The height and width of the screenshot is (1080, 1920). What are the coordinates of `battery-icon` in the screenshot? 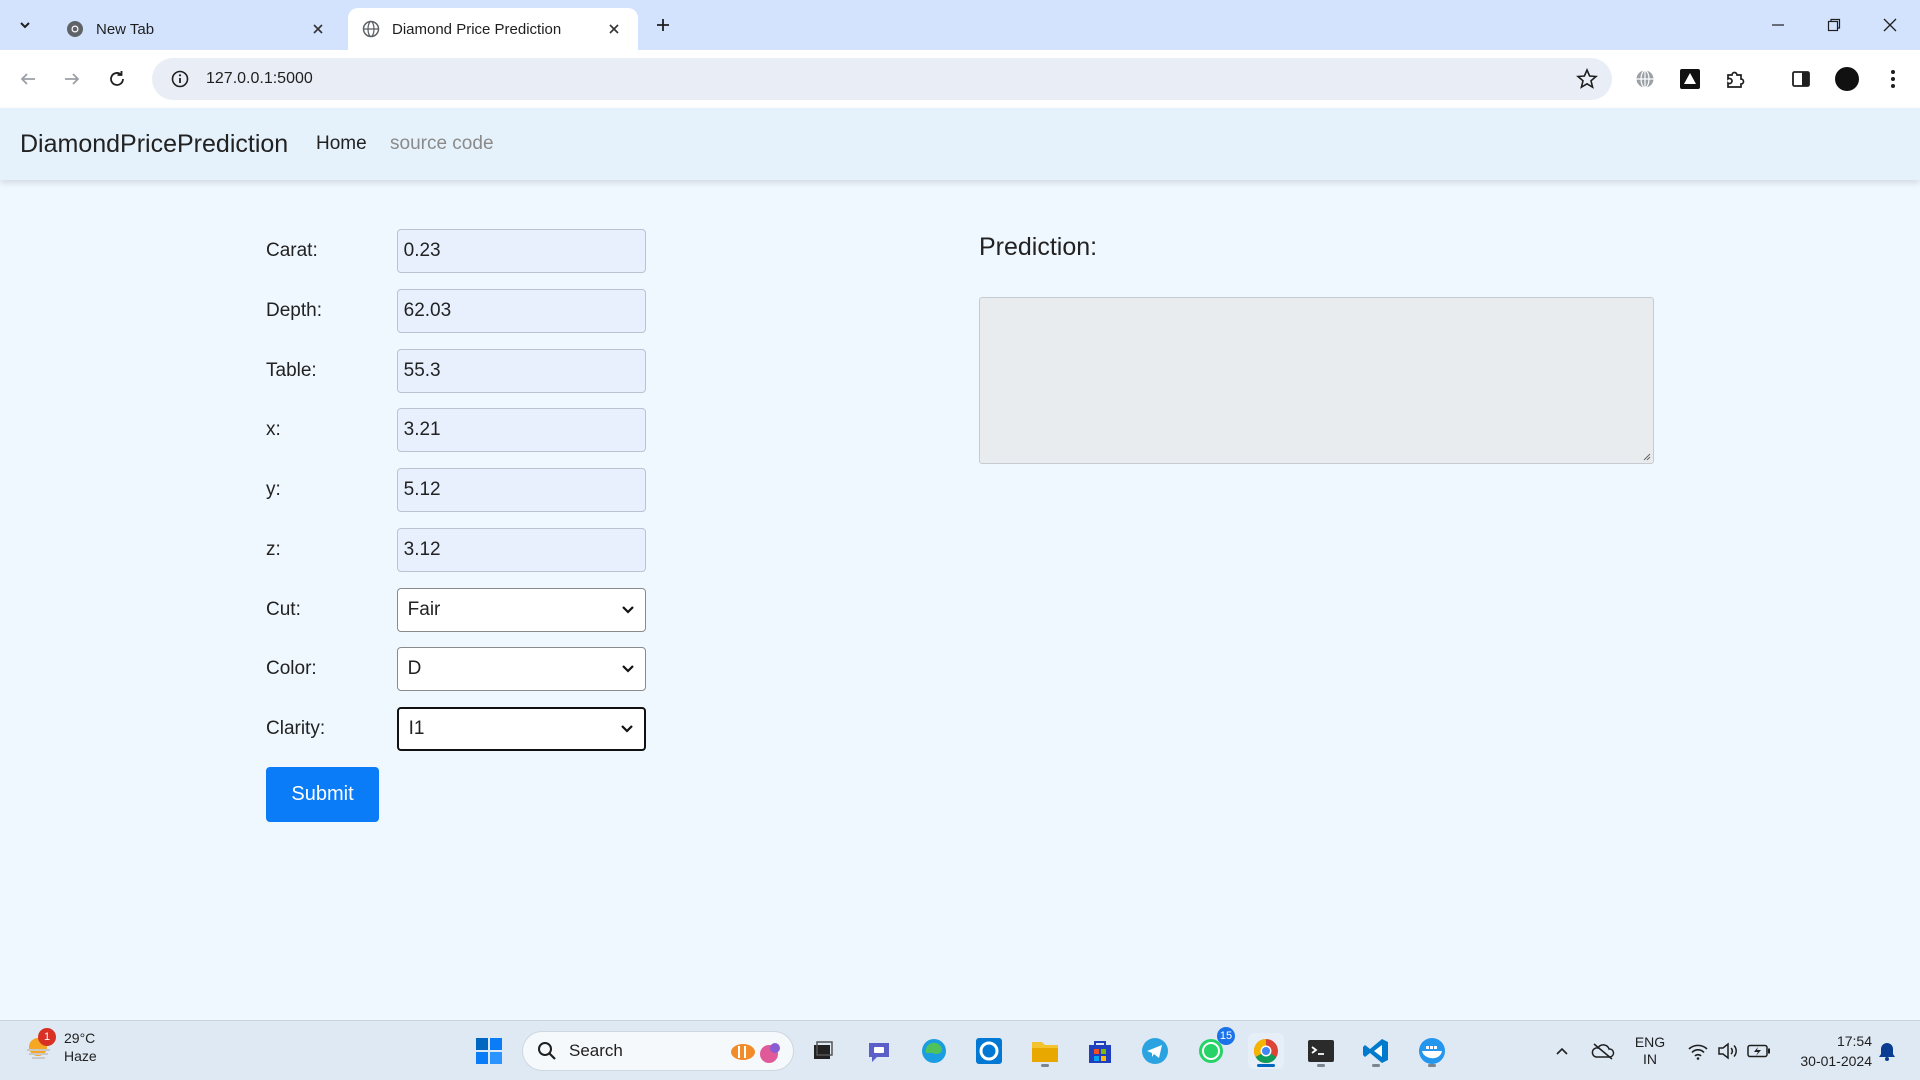 It's located at (1759, 1050).